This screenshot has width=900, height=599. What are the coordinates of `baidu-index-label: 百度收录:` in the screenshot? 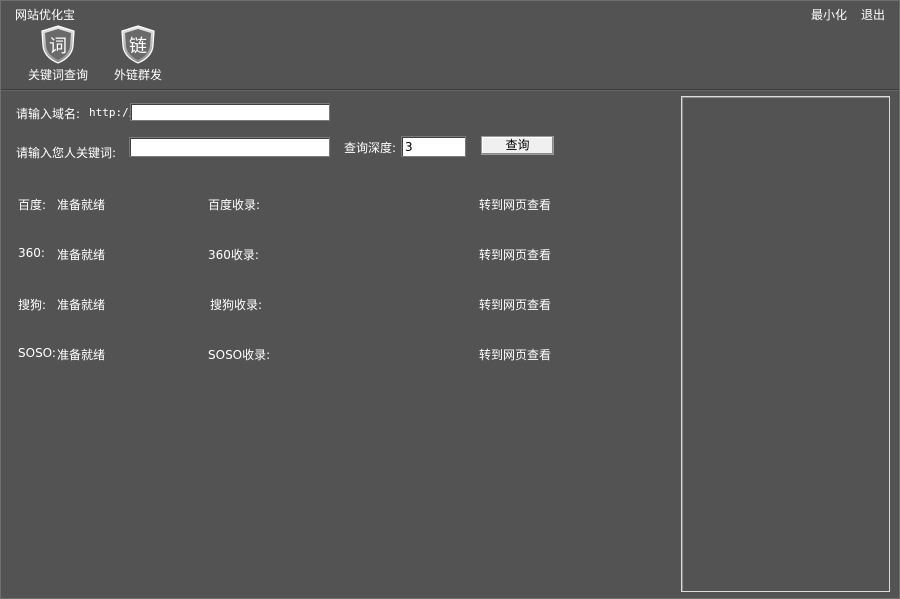 It's located at (234, 205).